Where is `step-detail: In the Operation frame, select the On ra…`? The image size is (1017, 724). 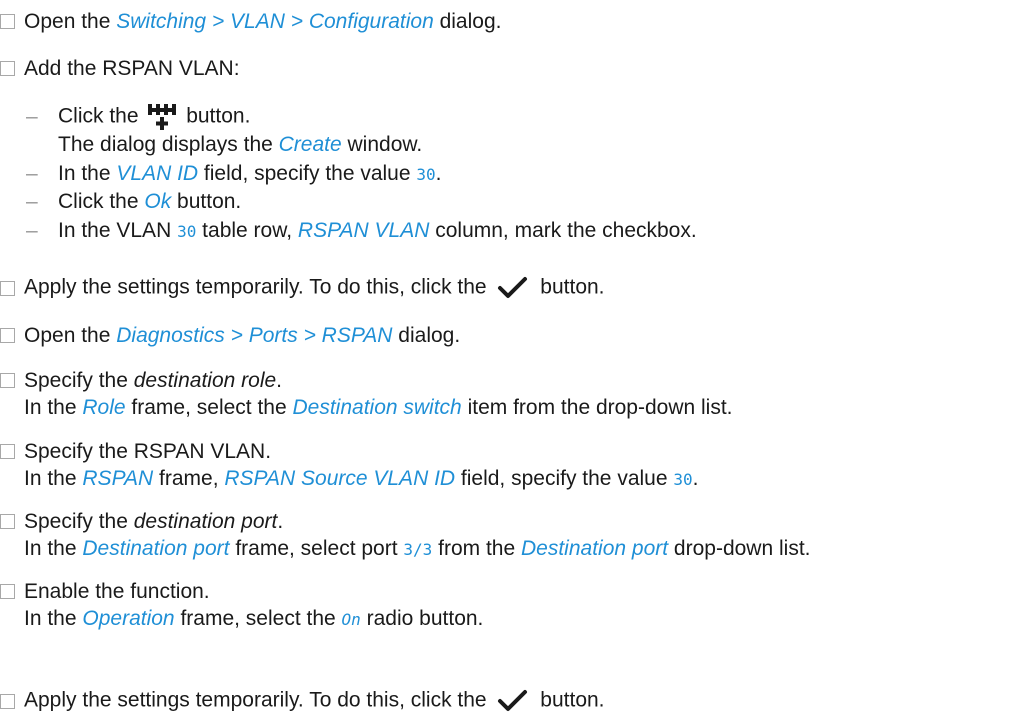 step-detail: In the Operation frame, select the On ra… is located at coordinates (254, 618).